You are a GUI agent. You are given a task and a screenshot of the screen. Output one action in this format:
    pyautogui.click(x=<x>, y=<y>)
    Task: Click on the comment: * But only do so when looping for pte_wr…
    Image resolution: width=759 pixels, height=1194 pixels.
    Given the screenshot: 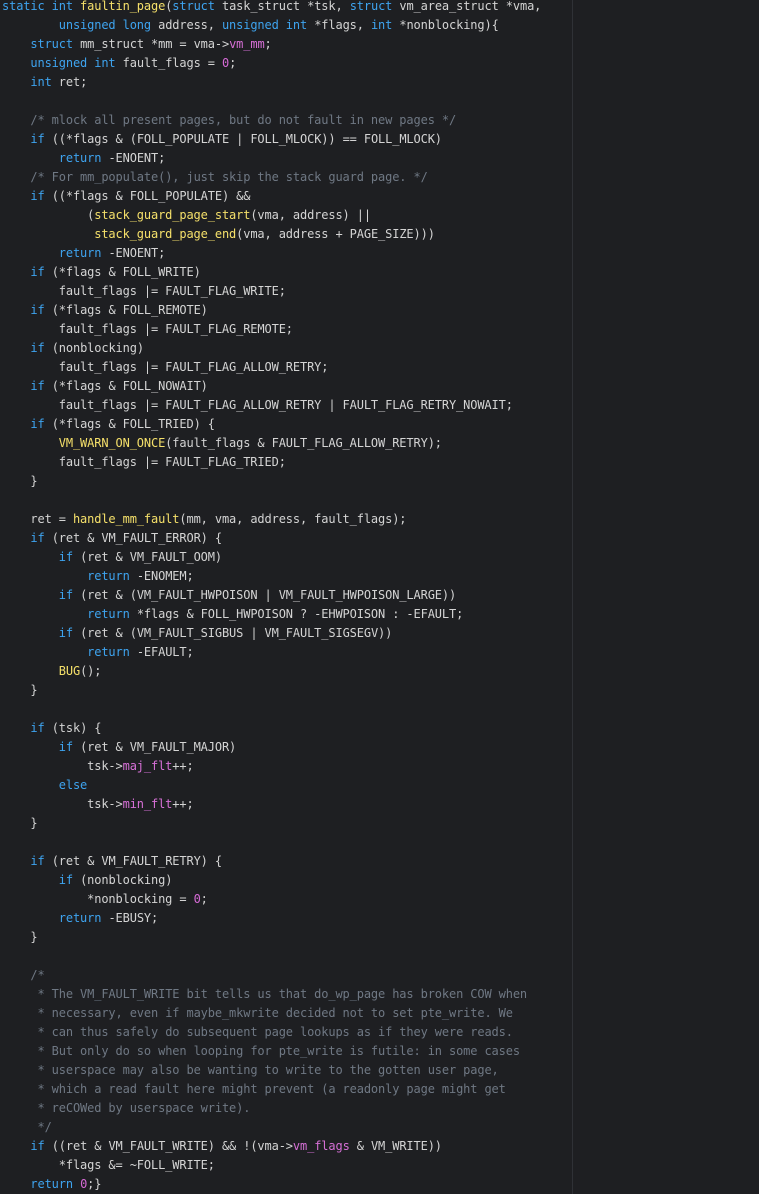 What is the action you would take?
    pyautogui.click(x=275, y=1051)
    